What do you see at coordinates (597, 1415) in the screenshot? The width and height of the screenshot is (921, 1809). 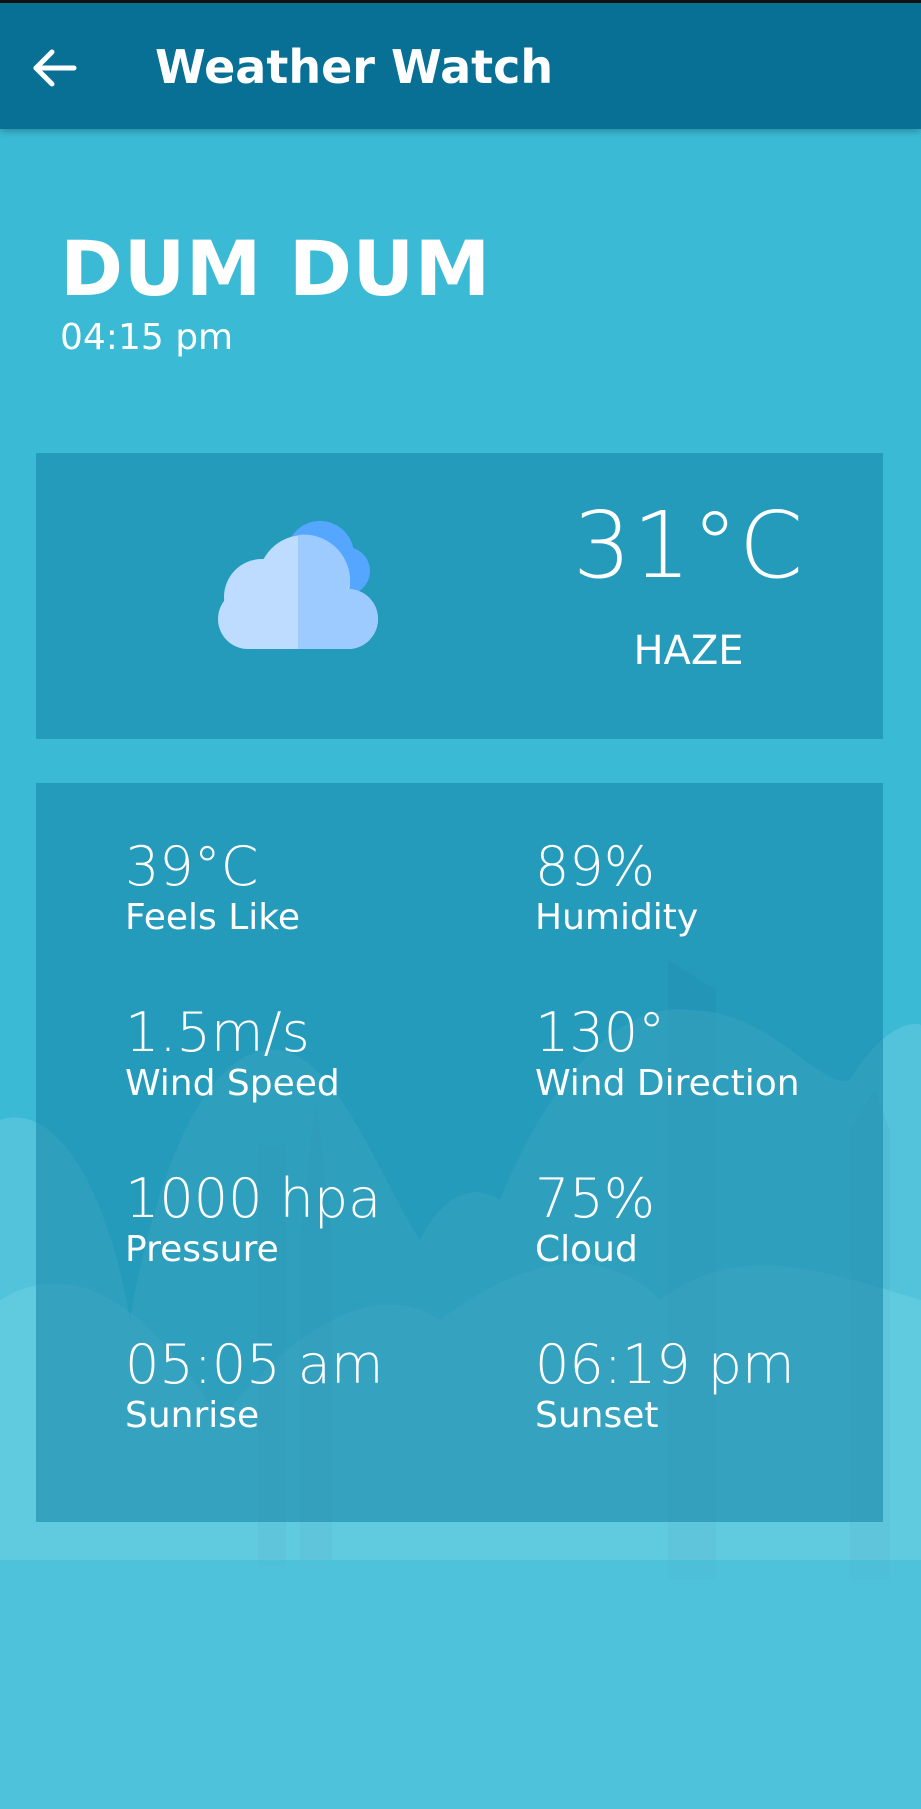 I see `detail-label: Sunset` at bounding box center [597, 1415].